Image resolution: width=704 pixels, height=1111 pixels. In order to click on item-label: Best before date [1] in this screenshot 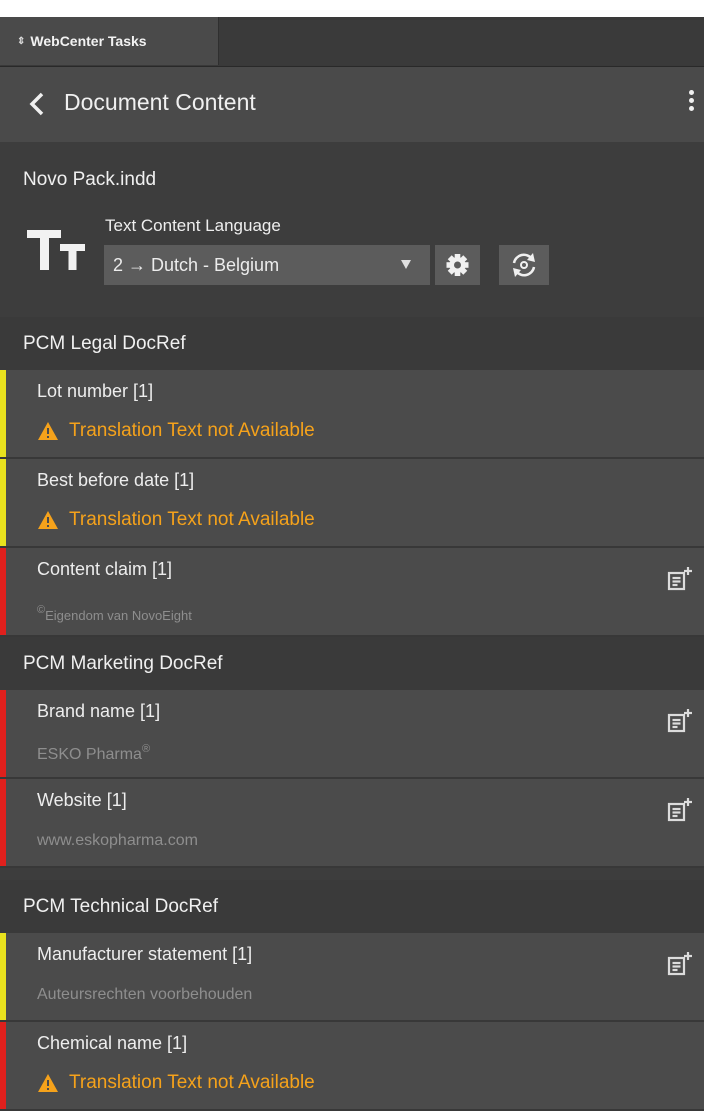, I will do `click(116, 480)`.